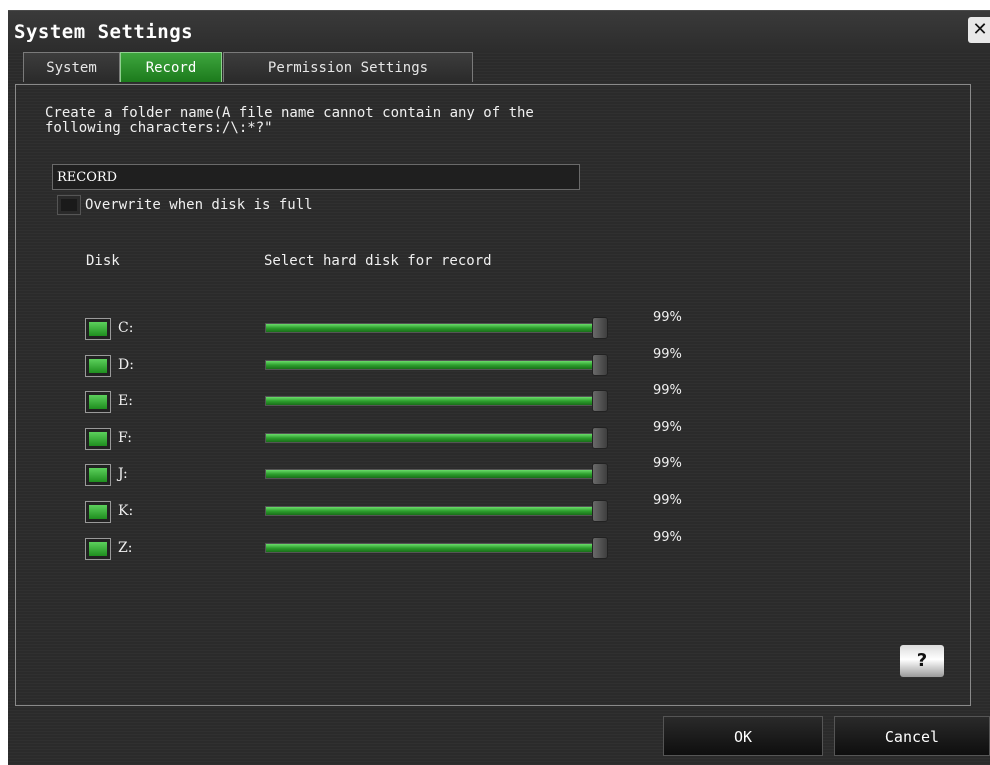 This screenshot has width=990, height=765. Describe the element at coordinates (348, 67) in the screenshot. I see `tab-permission-settings: Permission Settings` at that location.